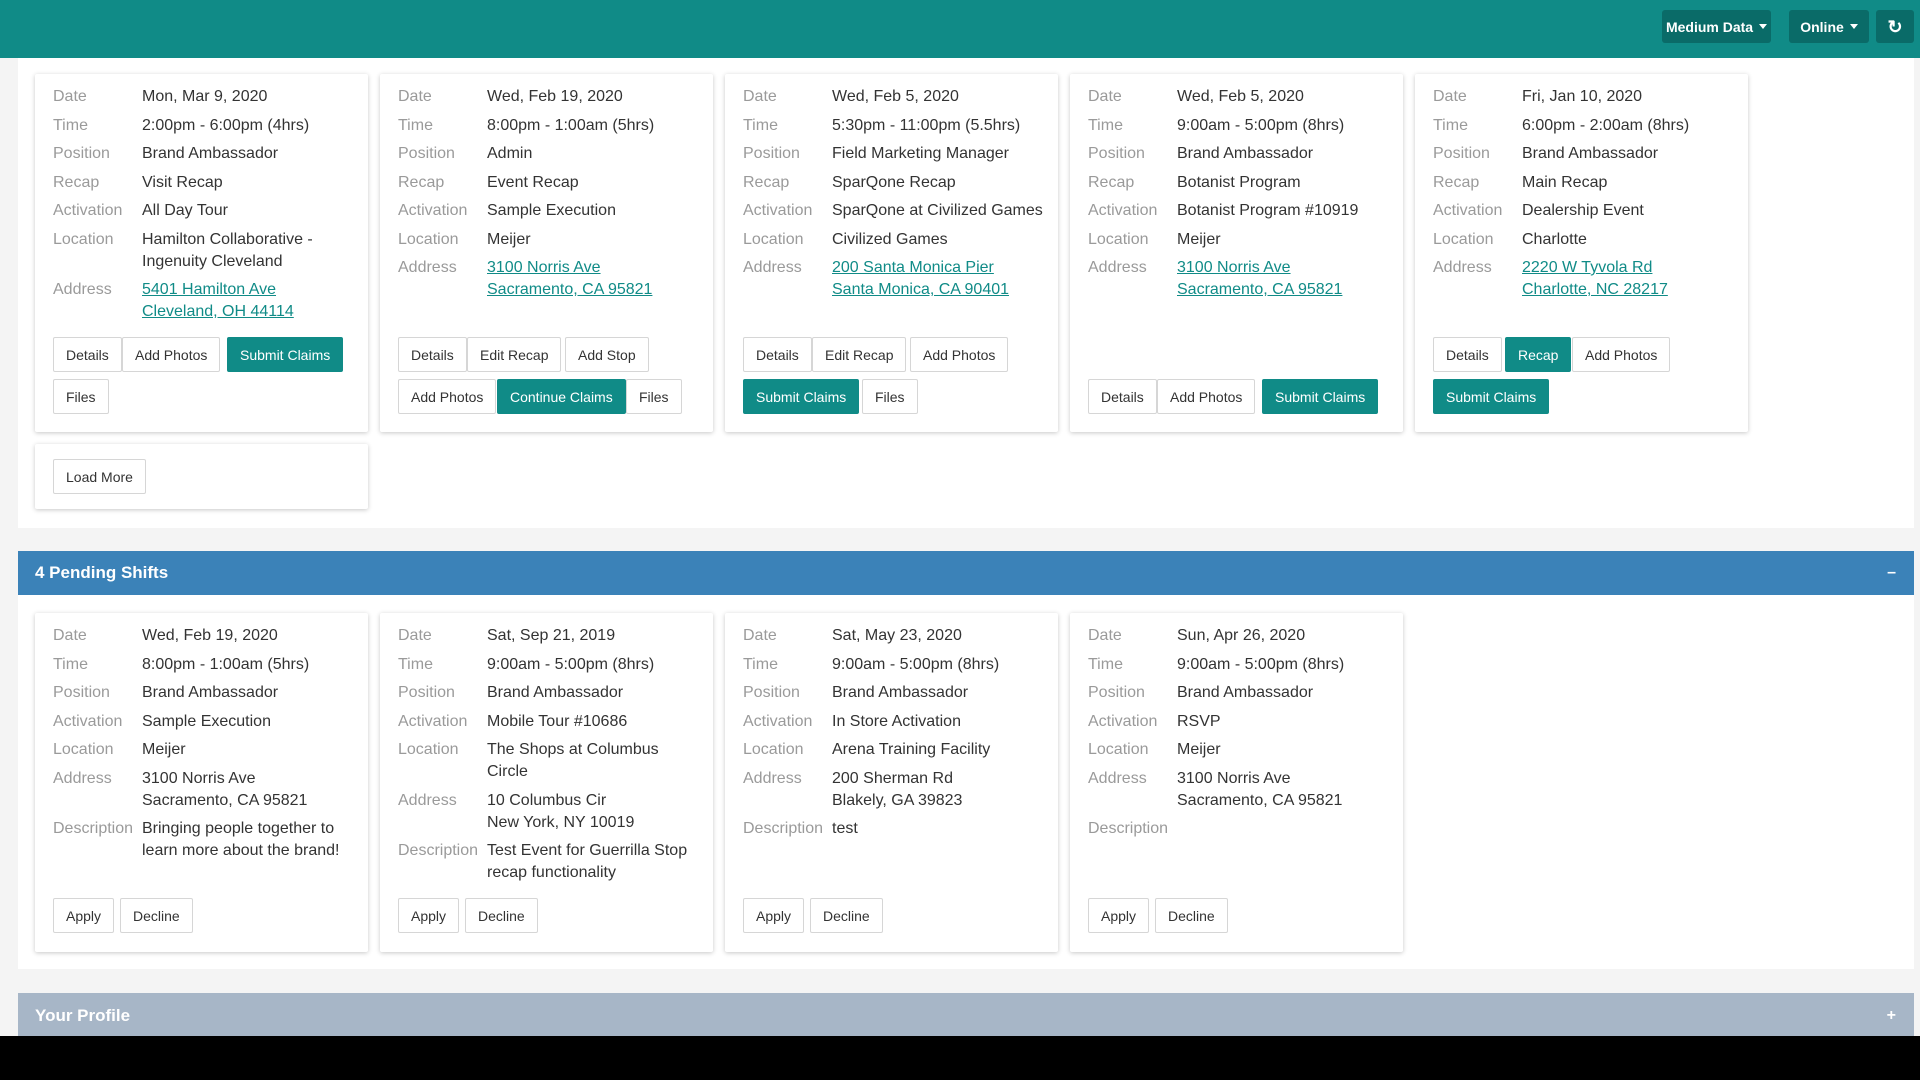 The height and width of the screenshot is (1080, 1920). What do you see at coordinates (1554, 239) in the screenshot?
I see `location-value: Charlotte` at bounding box center [1554, 239].